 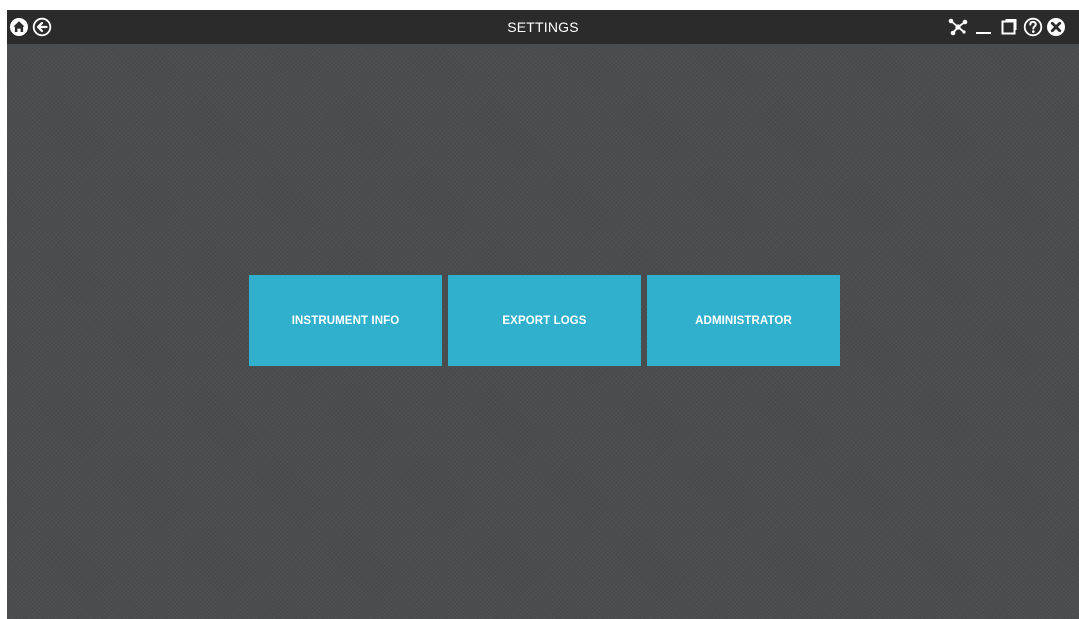 I want to click on network-icon, so click(x=958, y=27).